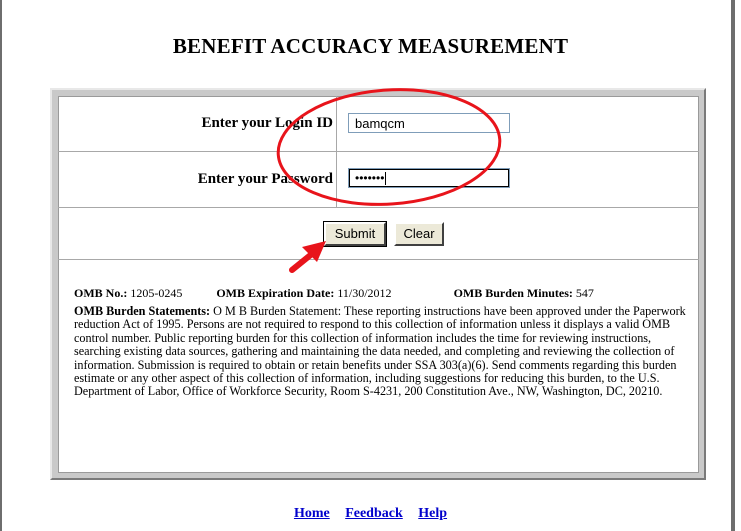 This screenshot has width=741, height=531. Describe the element at coordinates (513, 293) in the screenshot. I see `omb-burden-minutes-label: OMB Burden Minutes:` at that location.